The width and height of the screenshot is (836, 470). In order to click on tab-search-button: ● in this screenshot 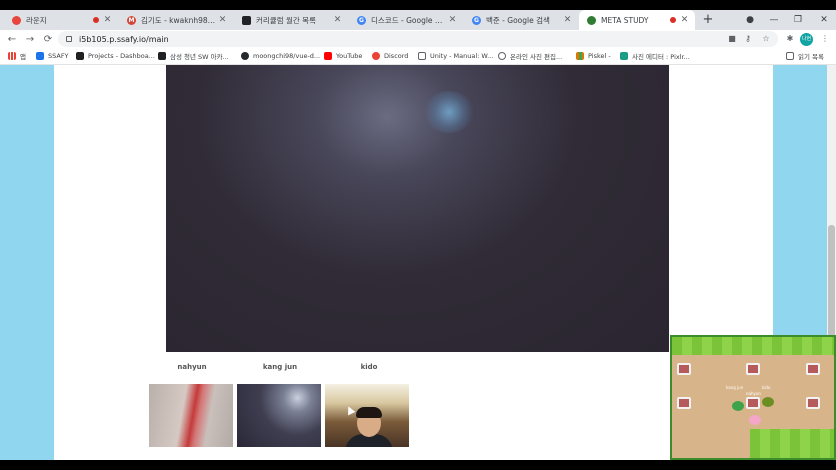, I will do `click(750, 20)`.